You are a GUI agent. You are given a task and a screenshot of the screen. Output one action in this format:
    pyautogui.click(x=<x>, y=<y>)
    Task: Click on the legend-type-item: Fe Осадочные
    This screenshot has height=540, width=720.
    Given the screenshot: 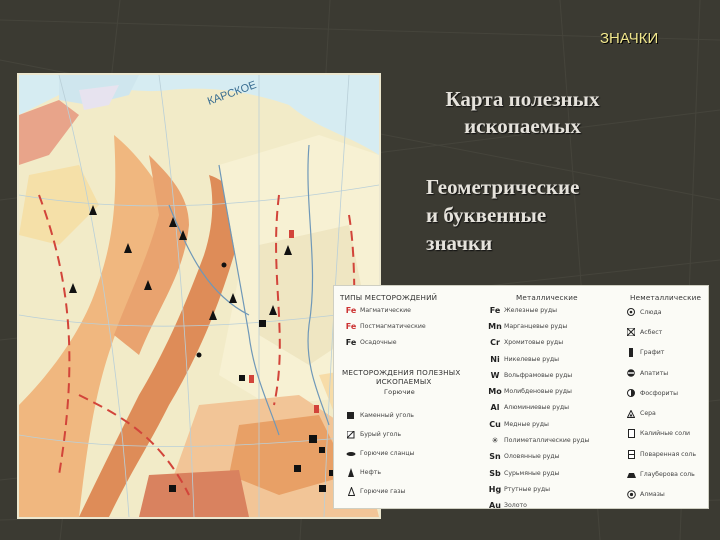 What is the action you would take?
    pyautogui.click(x=384, y=343)
    